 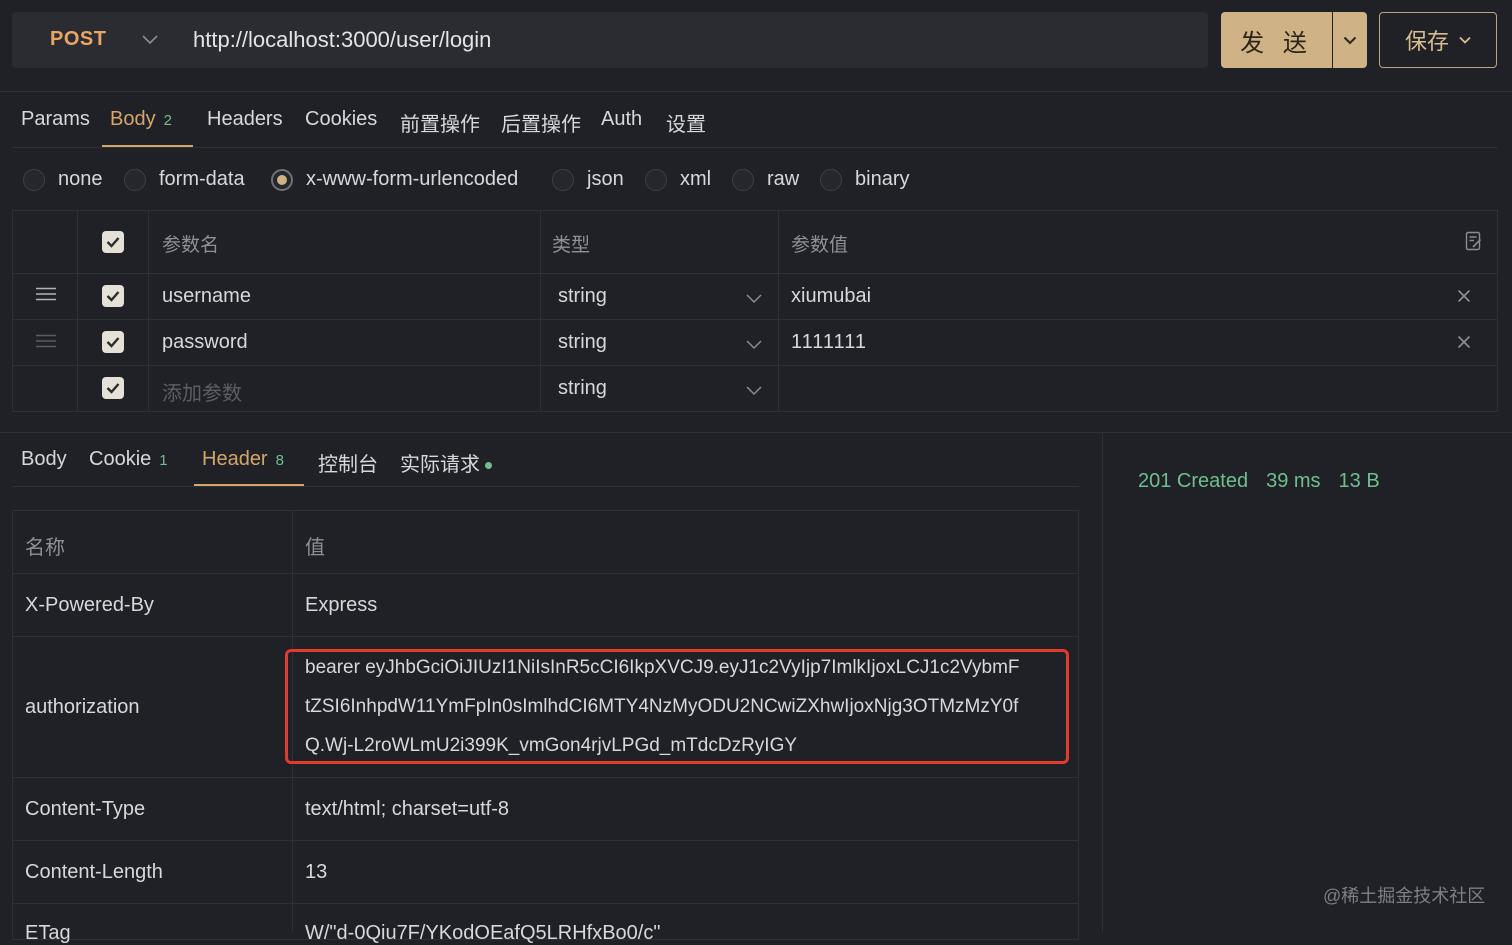 What do you see at coordinates (94, 872) in the screenshot?
I see `header-name: Content-Length` at bounding box center [94, 872].